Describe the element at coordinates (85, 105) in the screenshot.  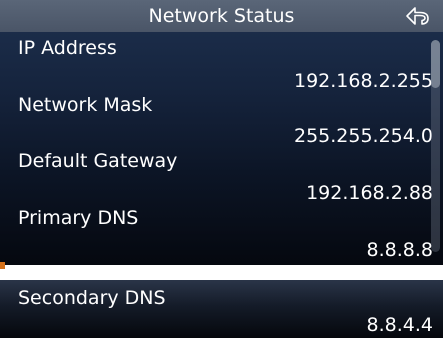
I see `network-mask-label: Network Mask` at that location.